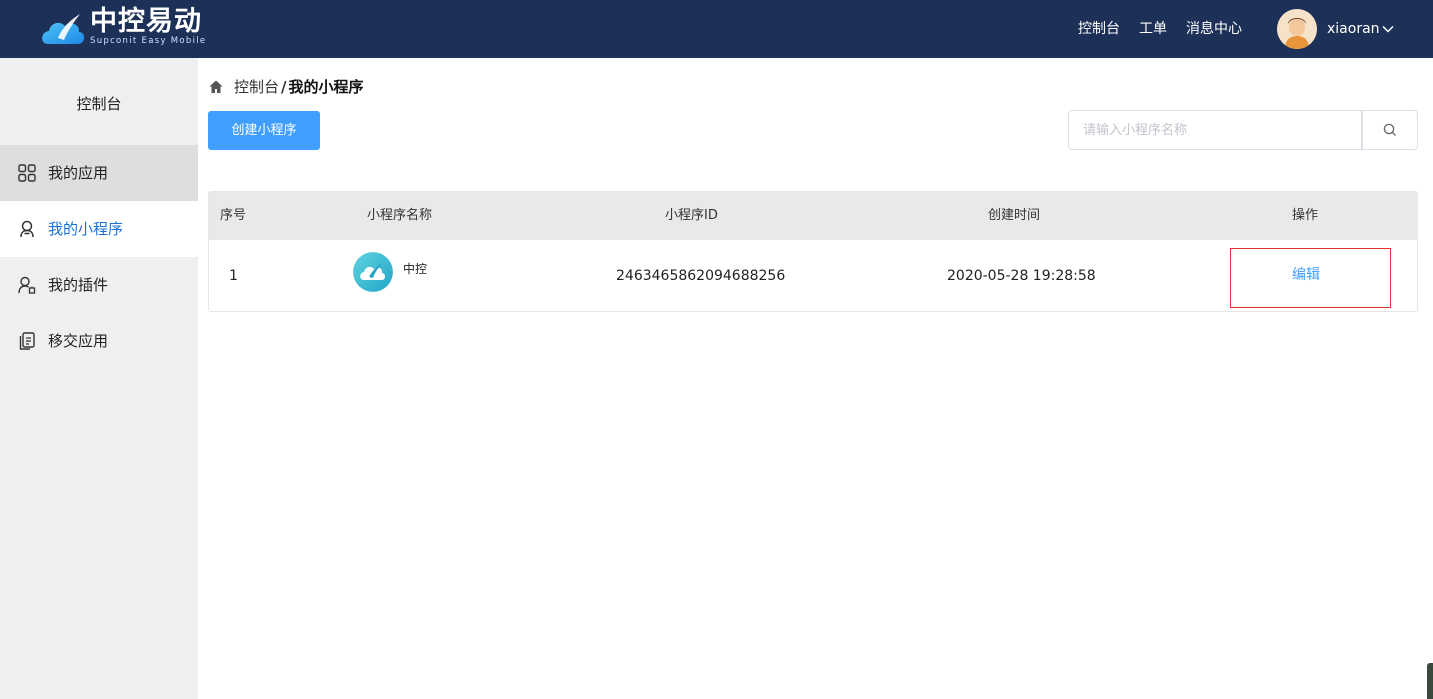  I want to click on row-index: 1, so click(233, 276).